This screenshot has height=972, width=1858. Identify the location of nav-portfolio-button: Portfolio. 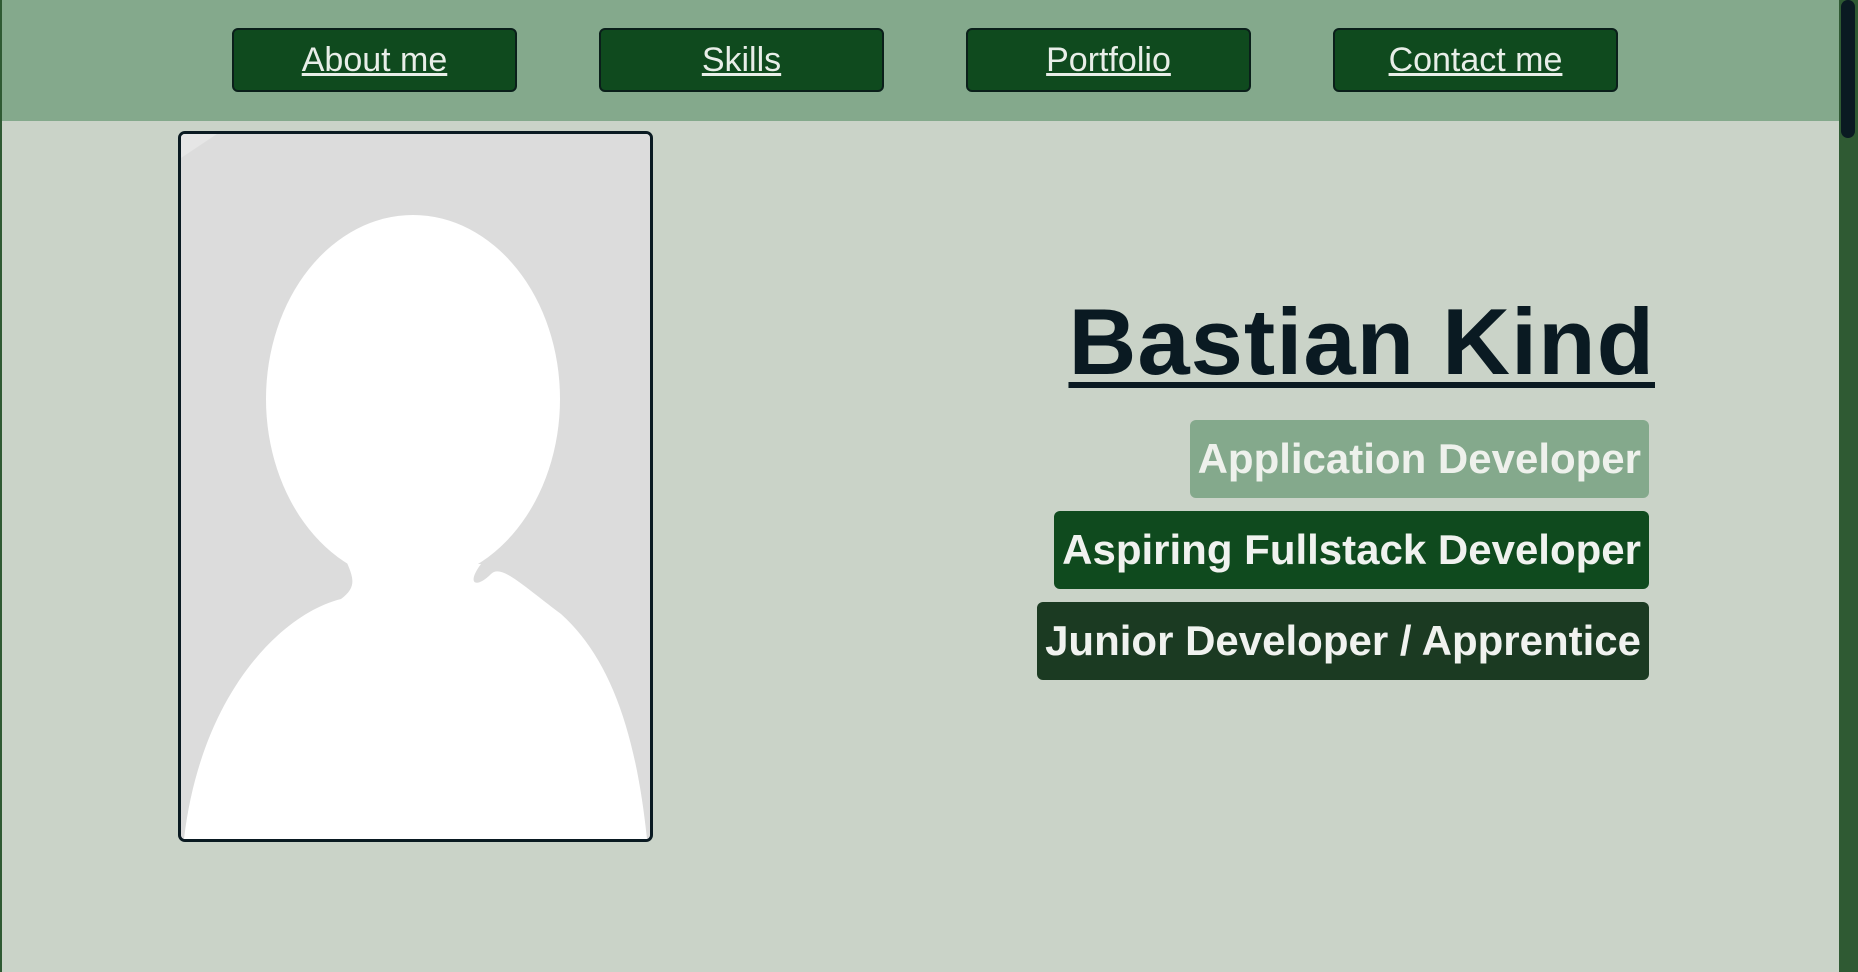
(1108, 60).